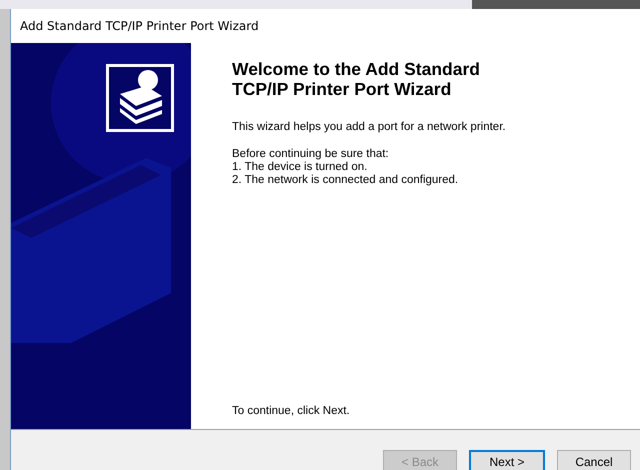 The height and width of the screenshot is (470, 640). I want to click on checklist-item: 2. The network is connected and configured., so click(346, 180).